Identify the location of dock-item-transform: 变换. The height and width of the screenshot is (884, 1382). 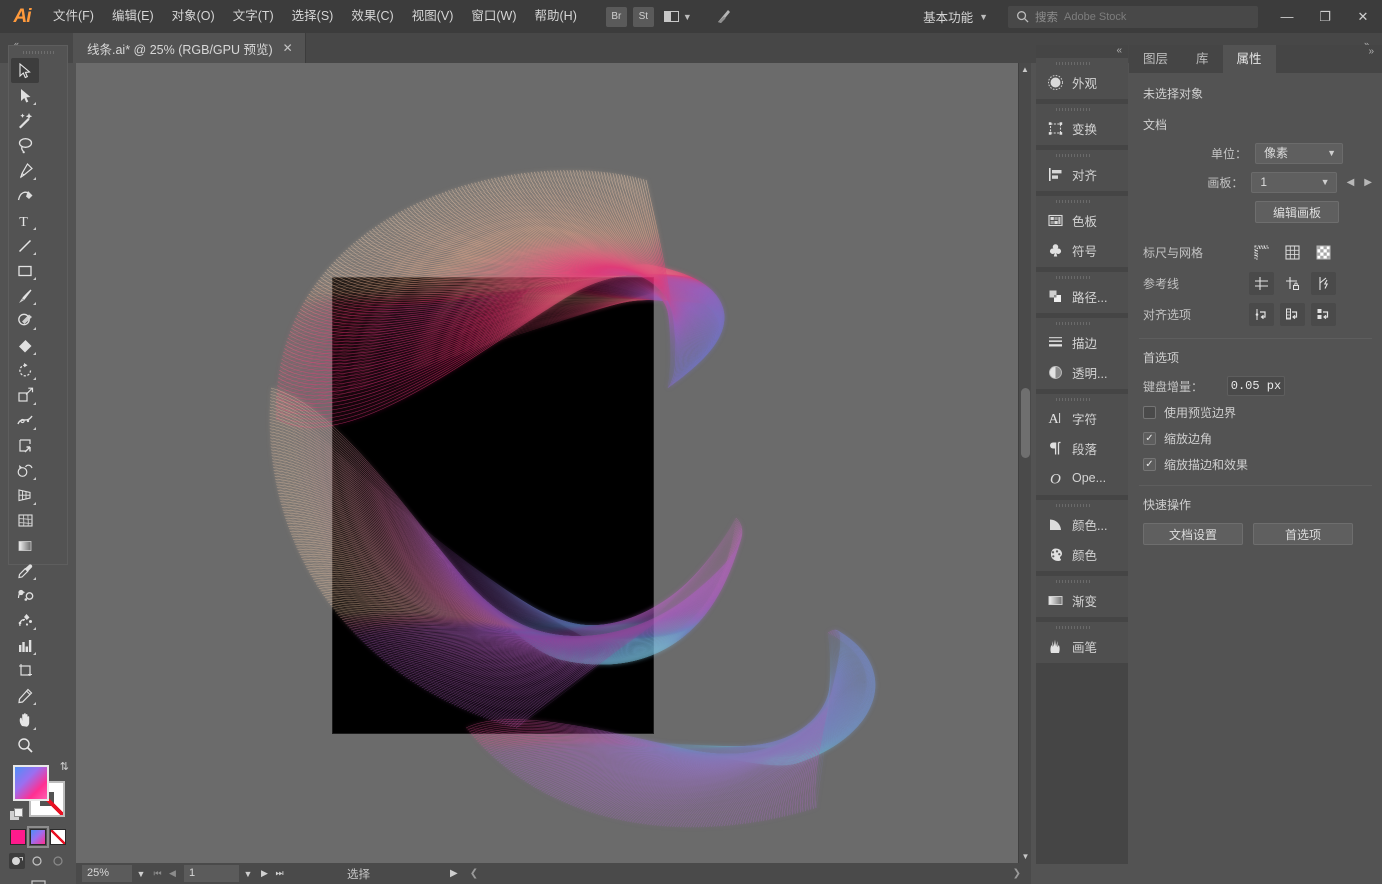
(1082, 128).